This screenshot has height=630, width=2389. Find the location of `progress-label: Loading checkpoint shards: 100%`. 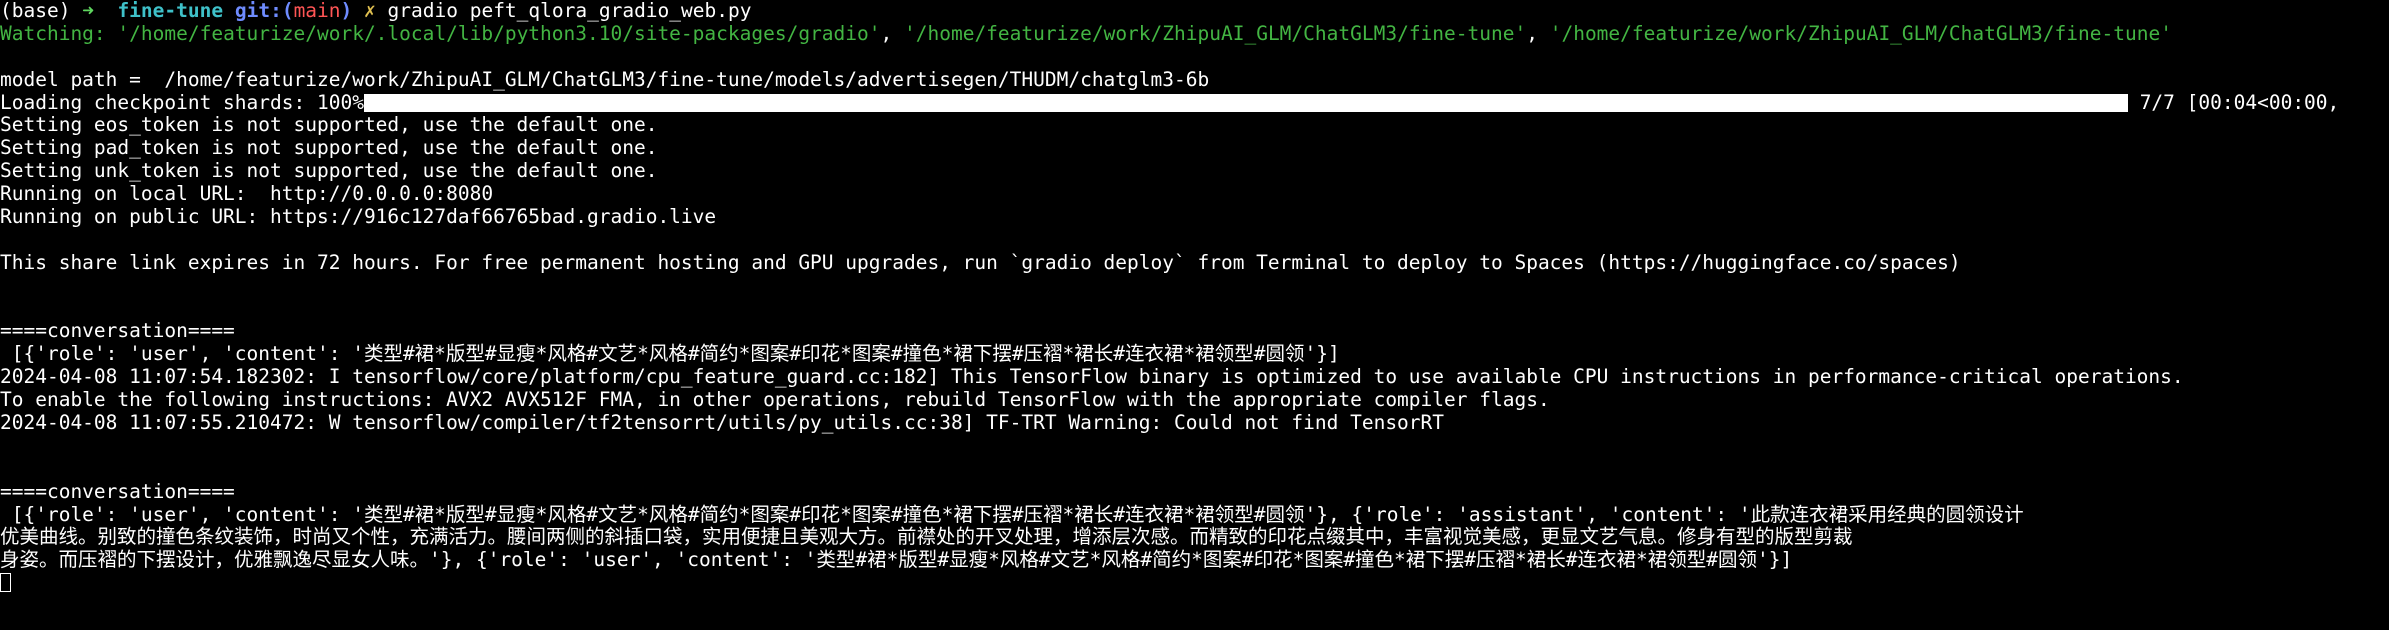

progress-label: Loading checkpoint shards: 100% is located at coordinates (182, 102).